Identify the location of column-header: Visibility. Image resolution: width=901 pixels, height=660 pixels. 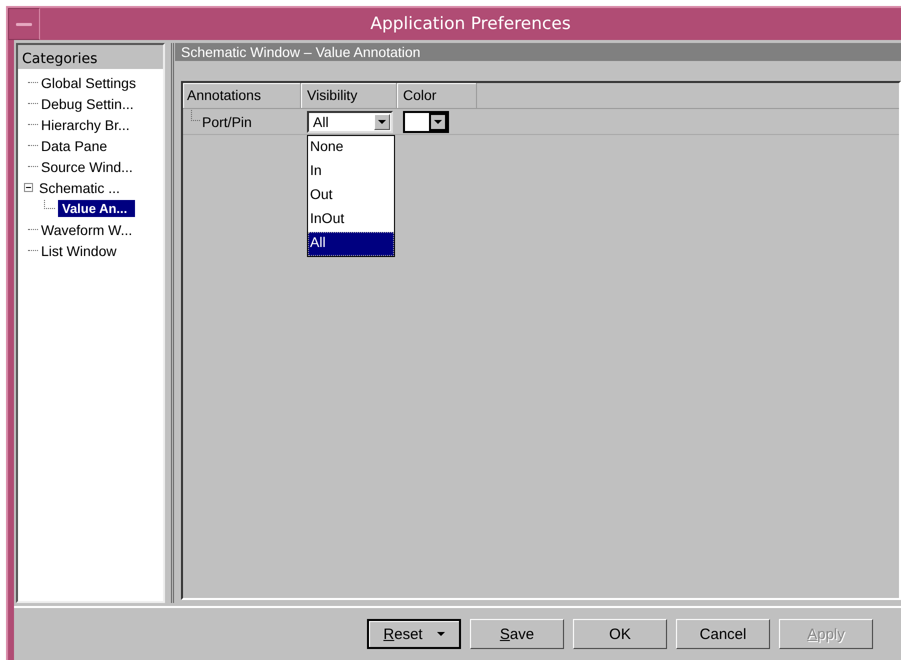
(349, 96).